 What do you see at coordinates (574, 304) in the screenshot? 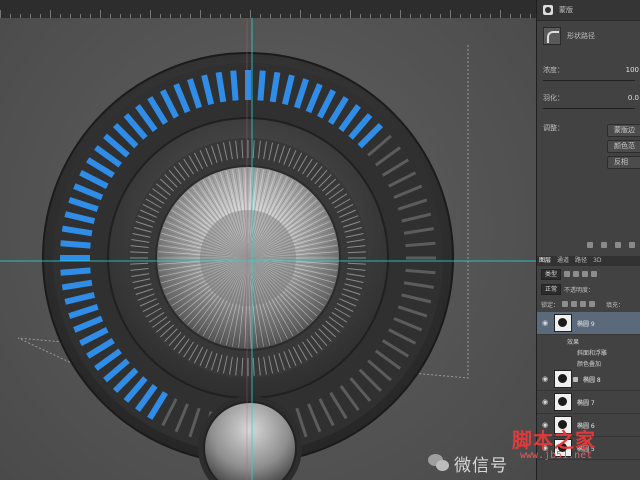
I see `lock-pixels-icon` at bounding box center [574, 304].